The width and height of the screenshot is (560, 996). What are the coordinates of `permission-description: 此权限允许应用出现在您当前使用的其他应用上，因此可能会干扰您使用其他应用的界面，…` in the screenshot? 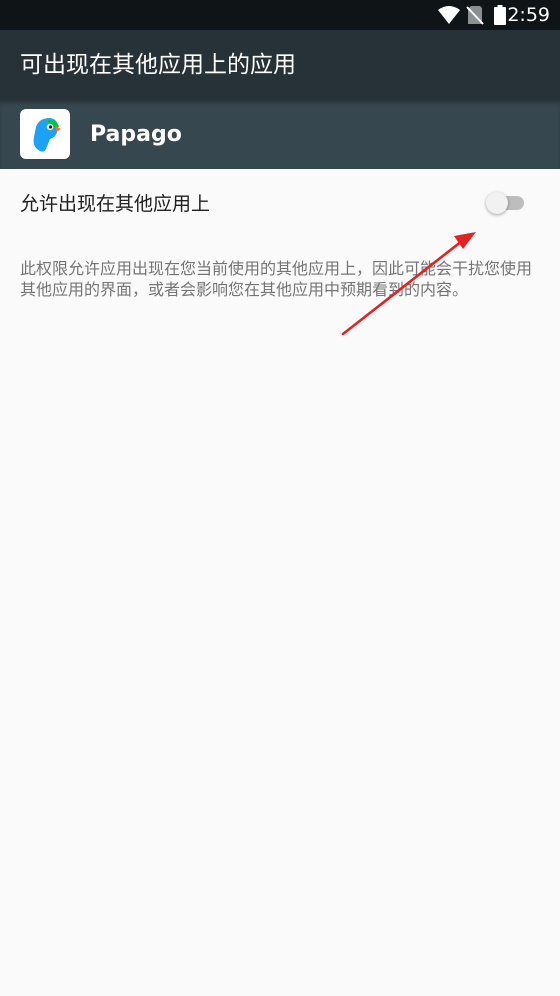 It's located at (276, 279).